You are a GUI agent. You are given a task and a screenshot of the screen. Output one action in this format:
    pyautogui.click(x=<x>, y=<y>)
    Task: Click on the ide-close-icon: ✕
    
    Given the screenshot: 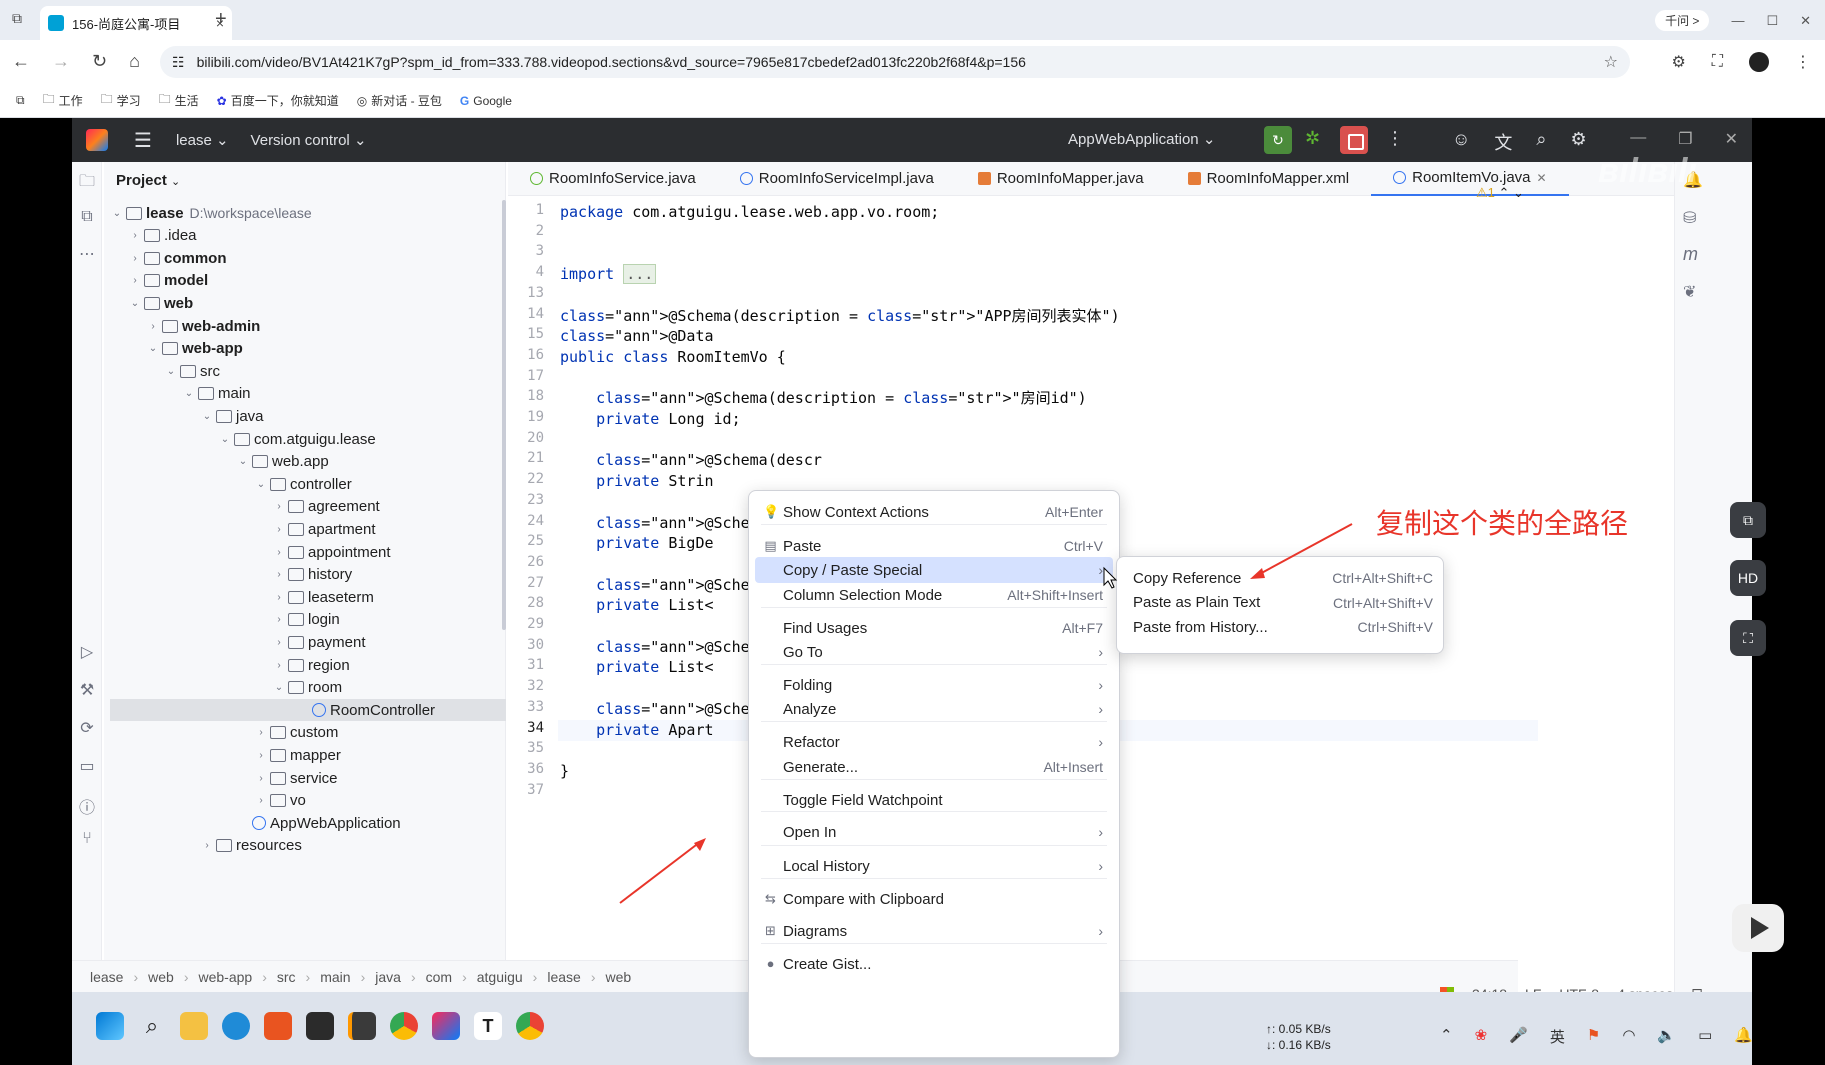 What is the action you would take?
    pyautogui.click(x=1731, y=139)
    